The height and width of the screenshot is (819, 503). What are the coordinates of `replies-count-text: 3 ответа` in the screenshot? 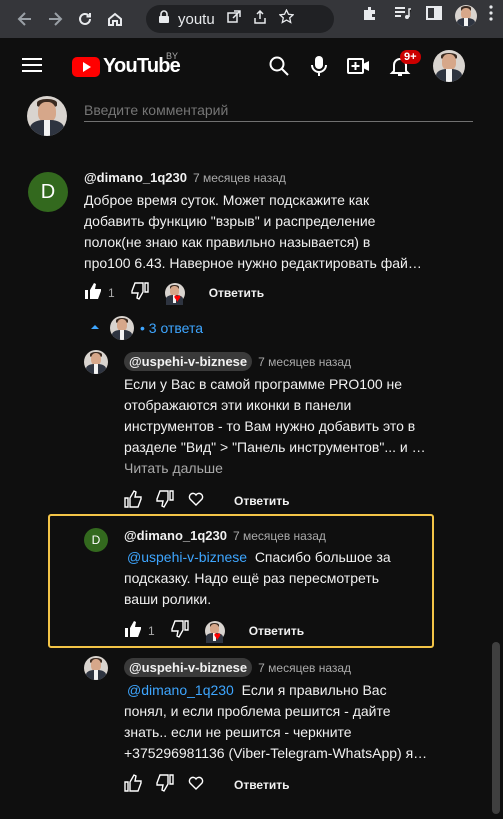 It's located at (176, 328).